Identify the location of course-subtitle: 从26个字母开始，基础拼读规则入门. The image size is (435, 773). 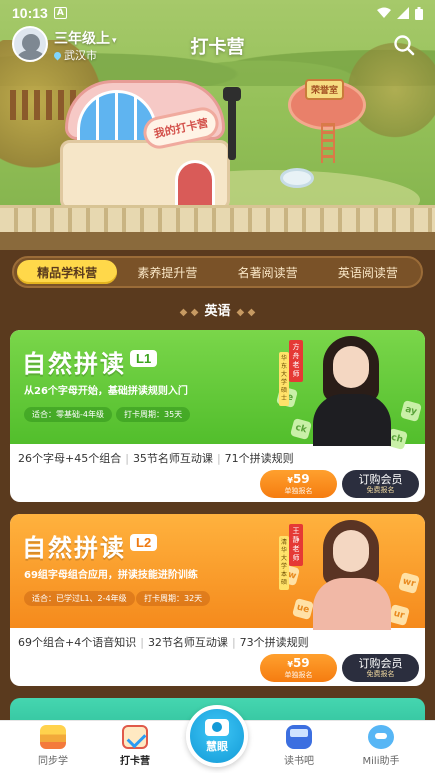
(106, 391).